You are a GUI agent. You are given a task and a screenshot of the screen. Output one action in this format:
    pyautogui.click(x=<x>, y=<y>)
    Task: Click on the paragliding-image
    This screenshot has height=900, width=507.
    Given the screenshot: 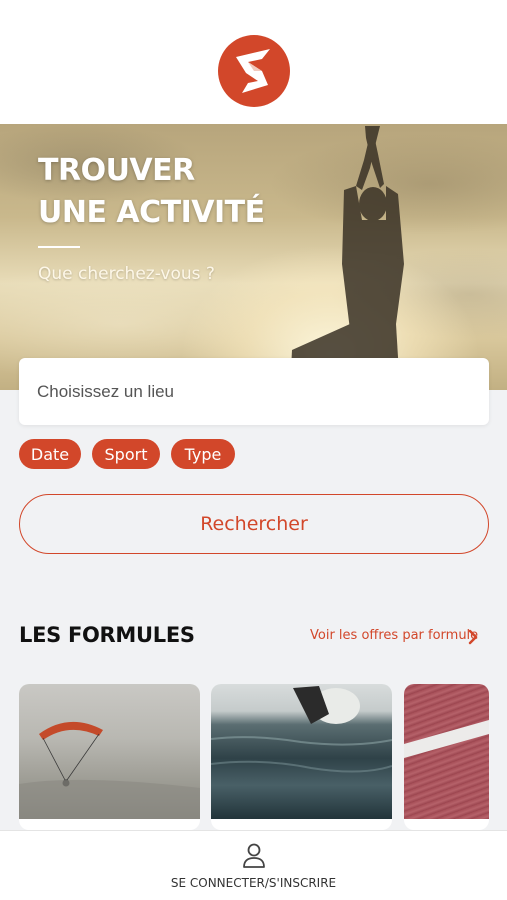 What is the action you would take?
    pyautogui.click(x=109, y=751)
    